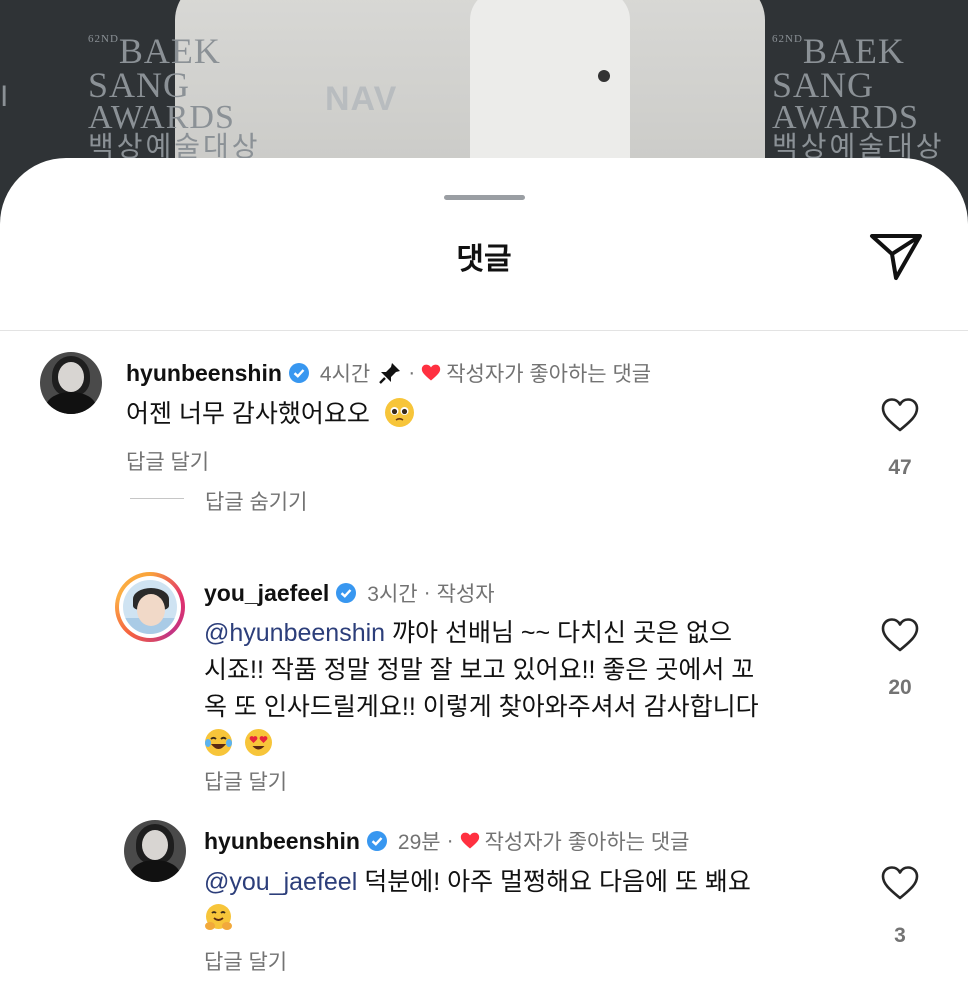  What do you see at coordinates (524, 901) in the screenshot?
I see `reply-text: @you_jaefeel 덕분에! 아주 멀쩡해요 다음에 또 봬요` at bounding box center [524, 901].